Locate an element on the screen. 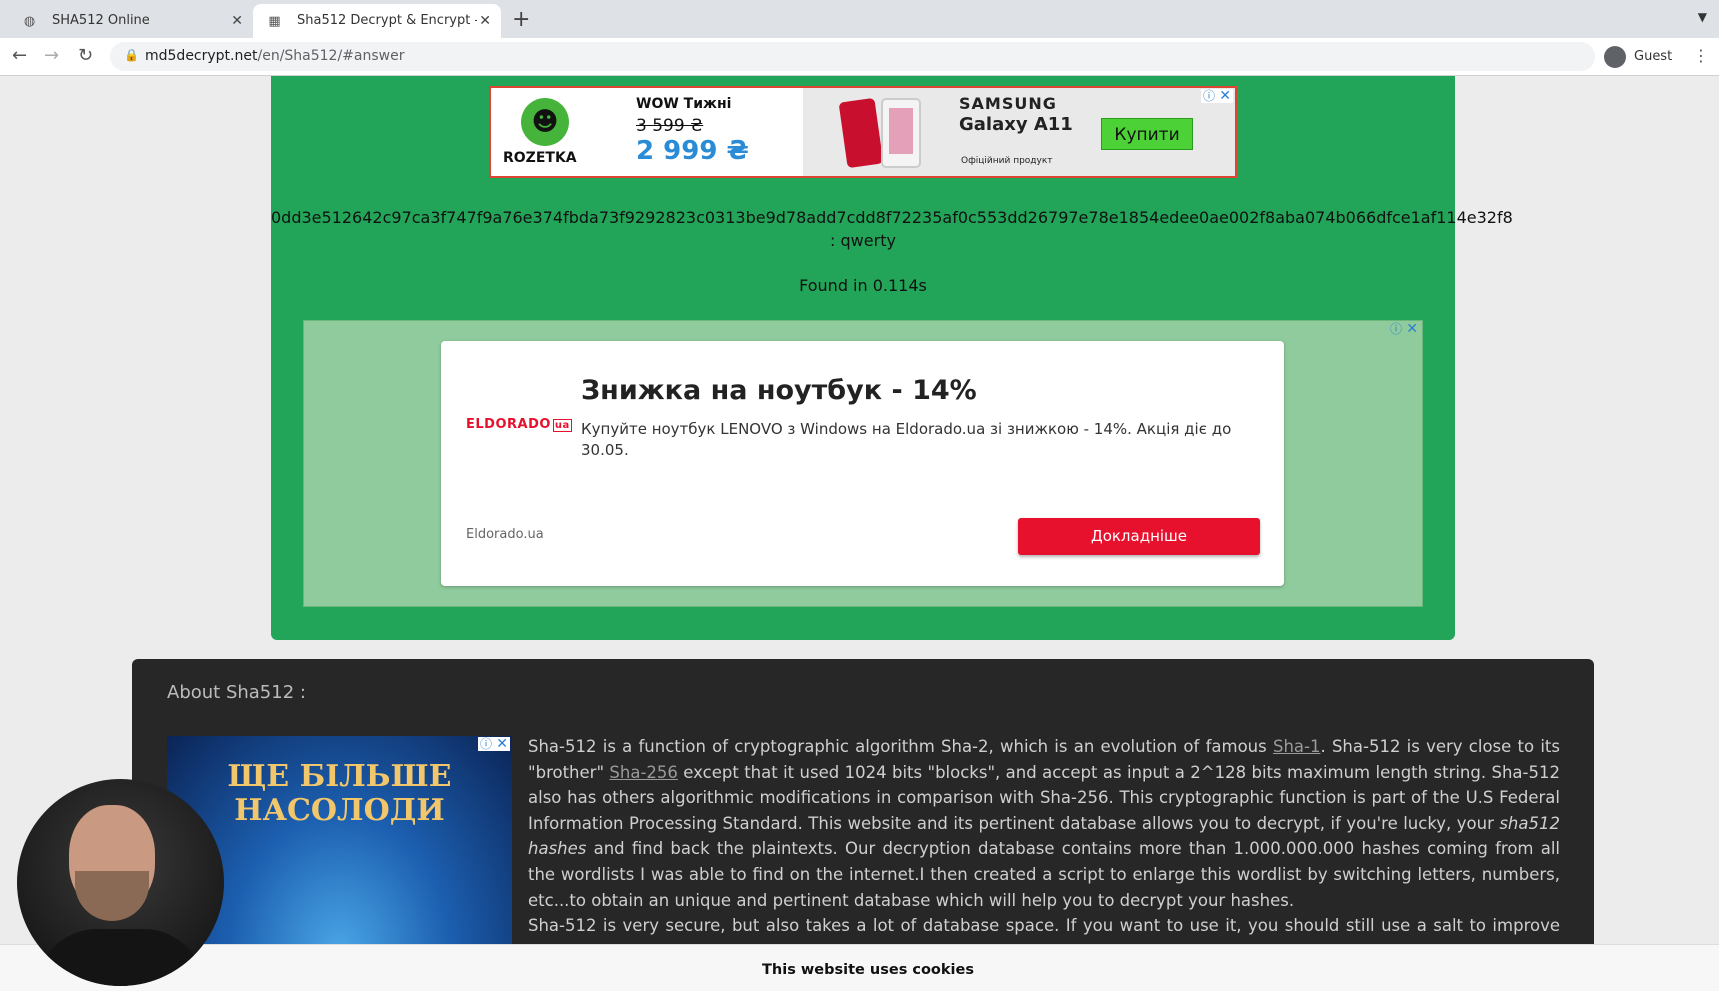 The height and width of the screenshot is (991, 1719). sha1-link: Sha-1 is located at coordinates (1297, 746).